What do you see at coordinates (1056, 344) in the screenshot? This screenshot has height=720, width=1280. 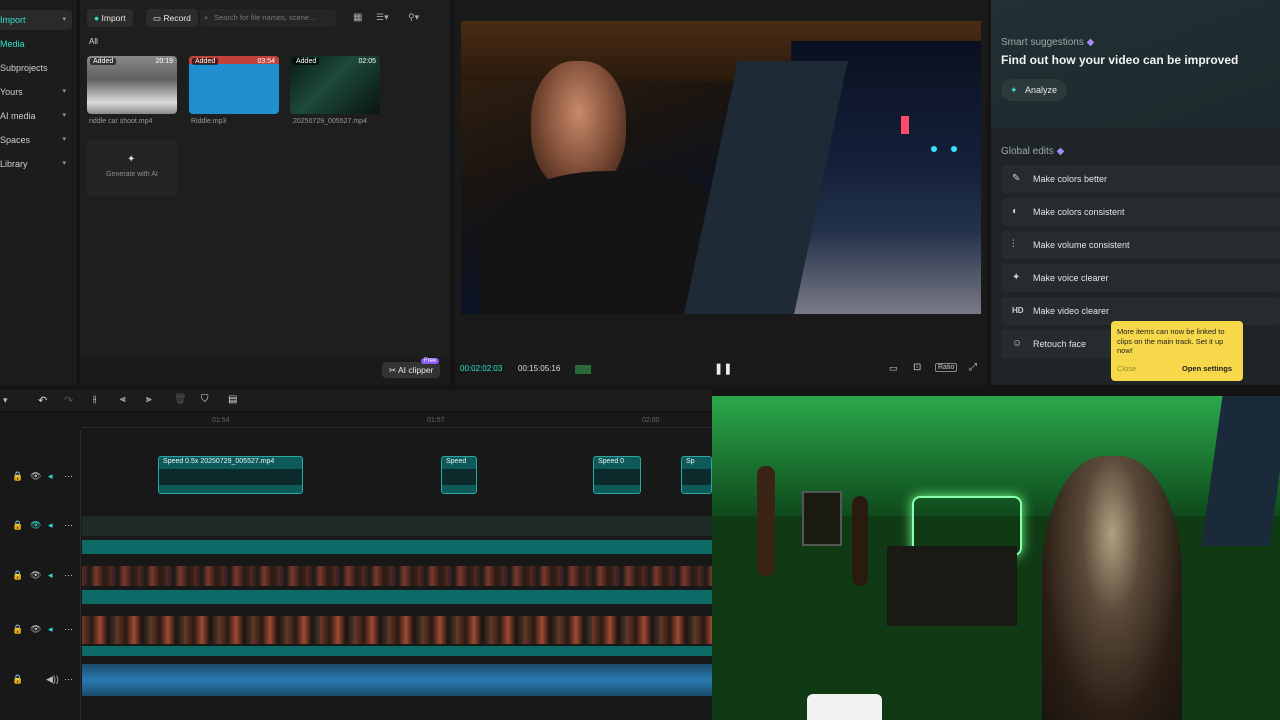 I see `edit-retouch-face: ☺ Retouch face` at bounding box center [1056, 344].